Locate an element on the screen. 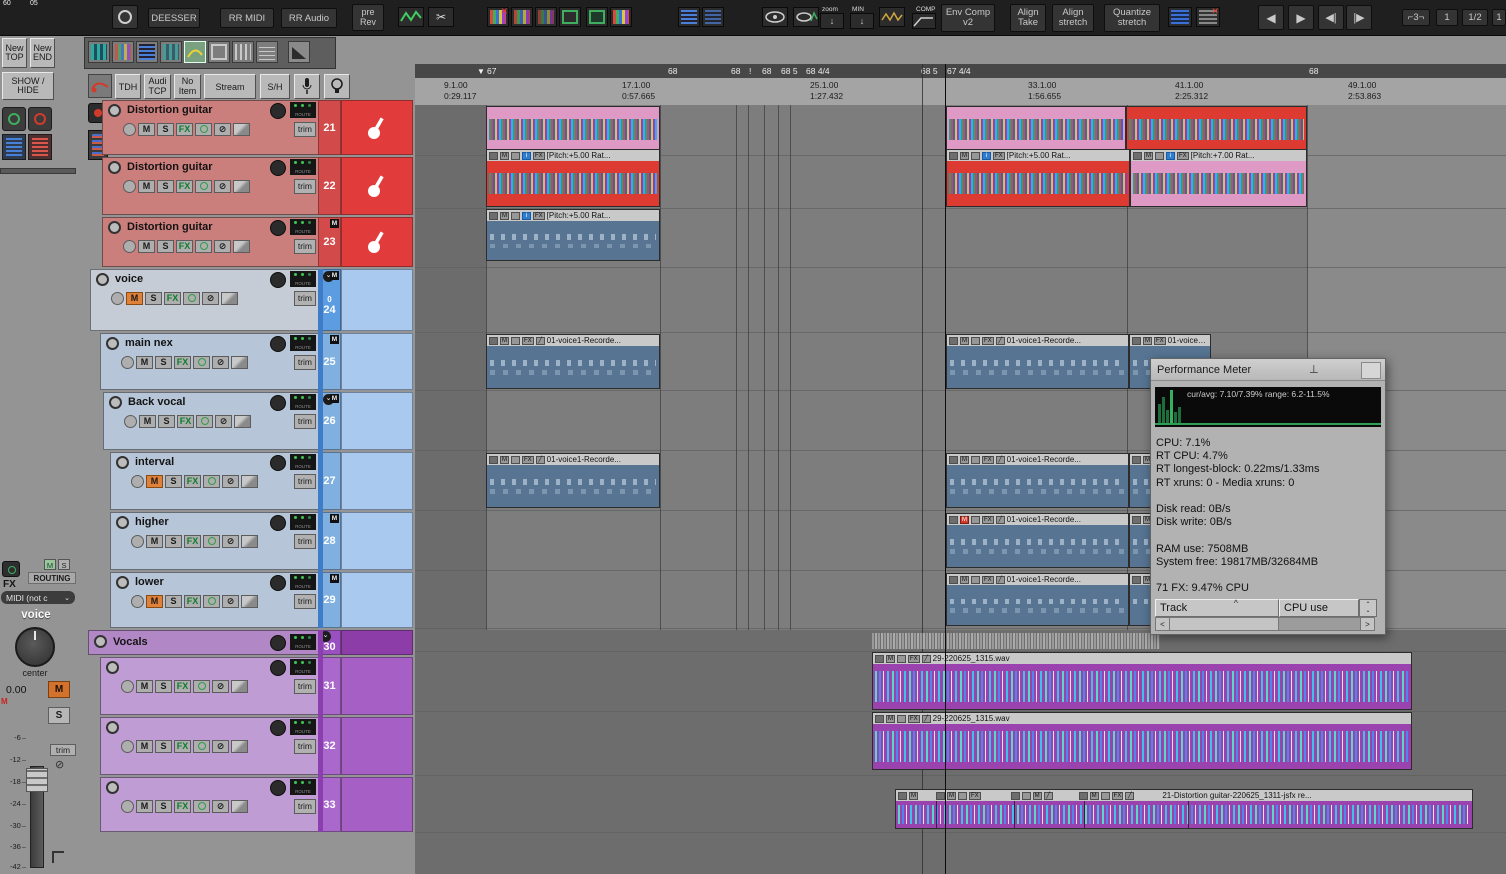 This screenshot has width=1506, height=874. trim-mode-button: trim is located at coordinates (63, 750).